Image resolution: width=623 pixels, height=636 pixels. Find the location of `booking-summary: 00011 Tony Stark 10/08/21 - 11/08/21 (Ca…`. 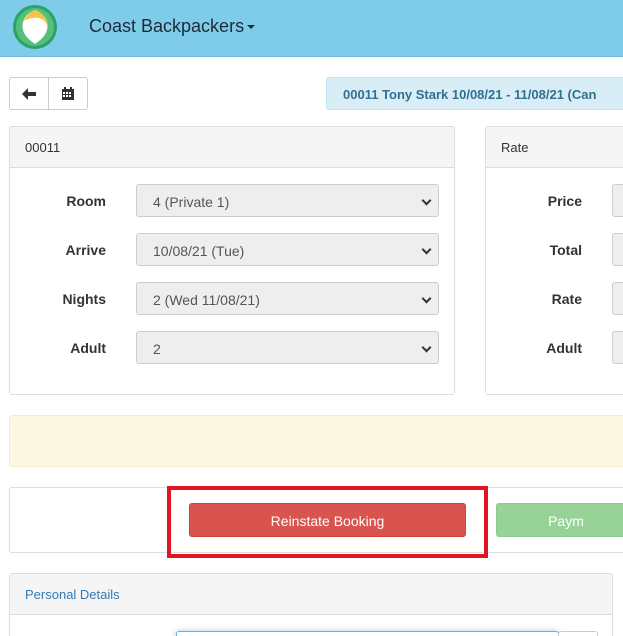

booking-summary: 00011 Tony Stark 10/08/21 - 11/08/21 (Ca… is located at coordinates (474, 93).